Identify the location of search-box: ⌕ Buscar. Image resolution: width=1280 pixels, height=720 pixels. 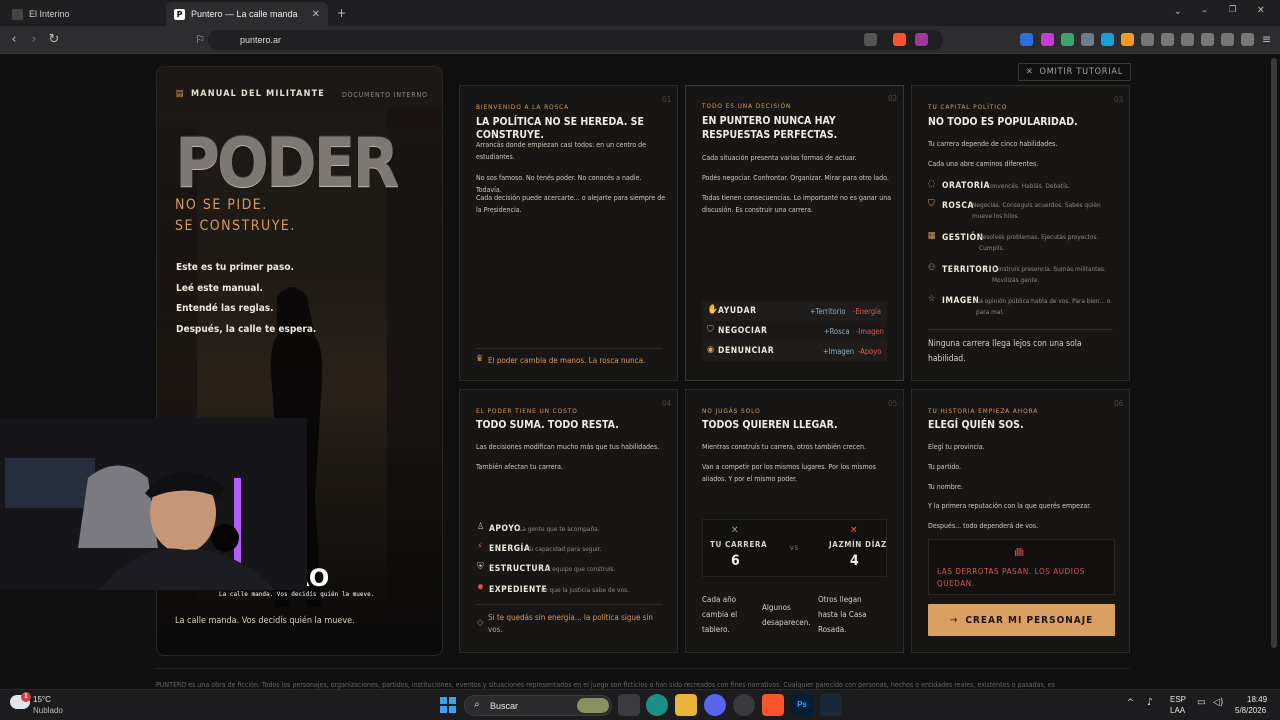
(538, 705).